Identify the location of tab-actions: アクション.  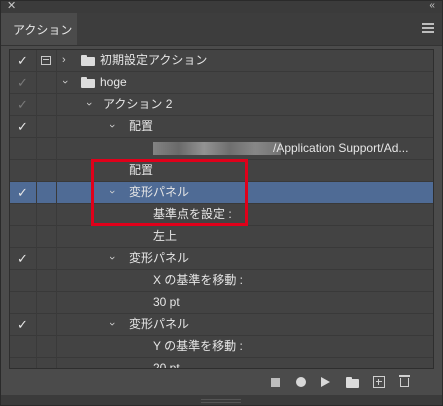
(39, 29).